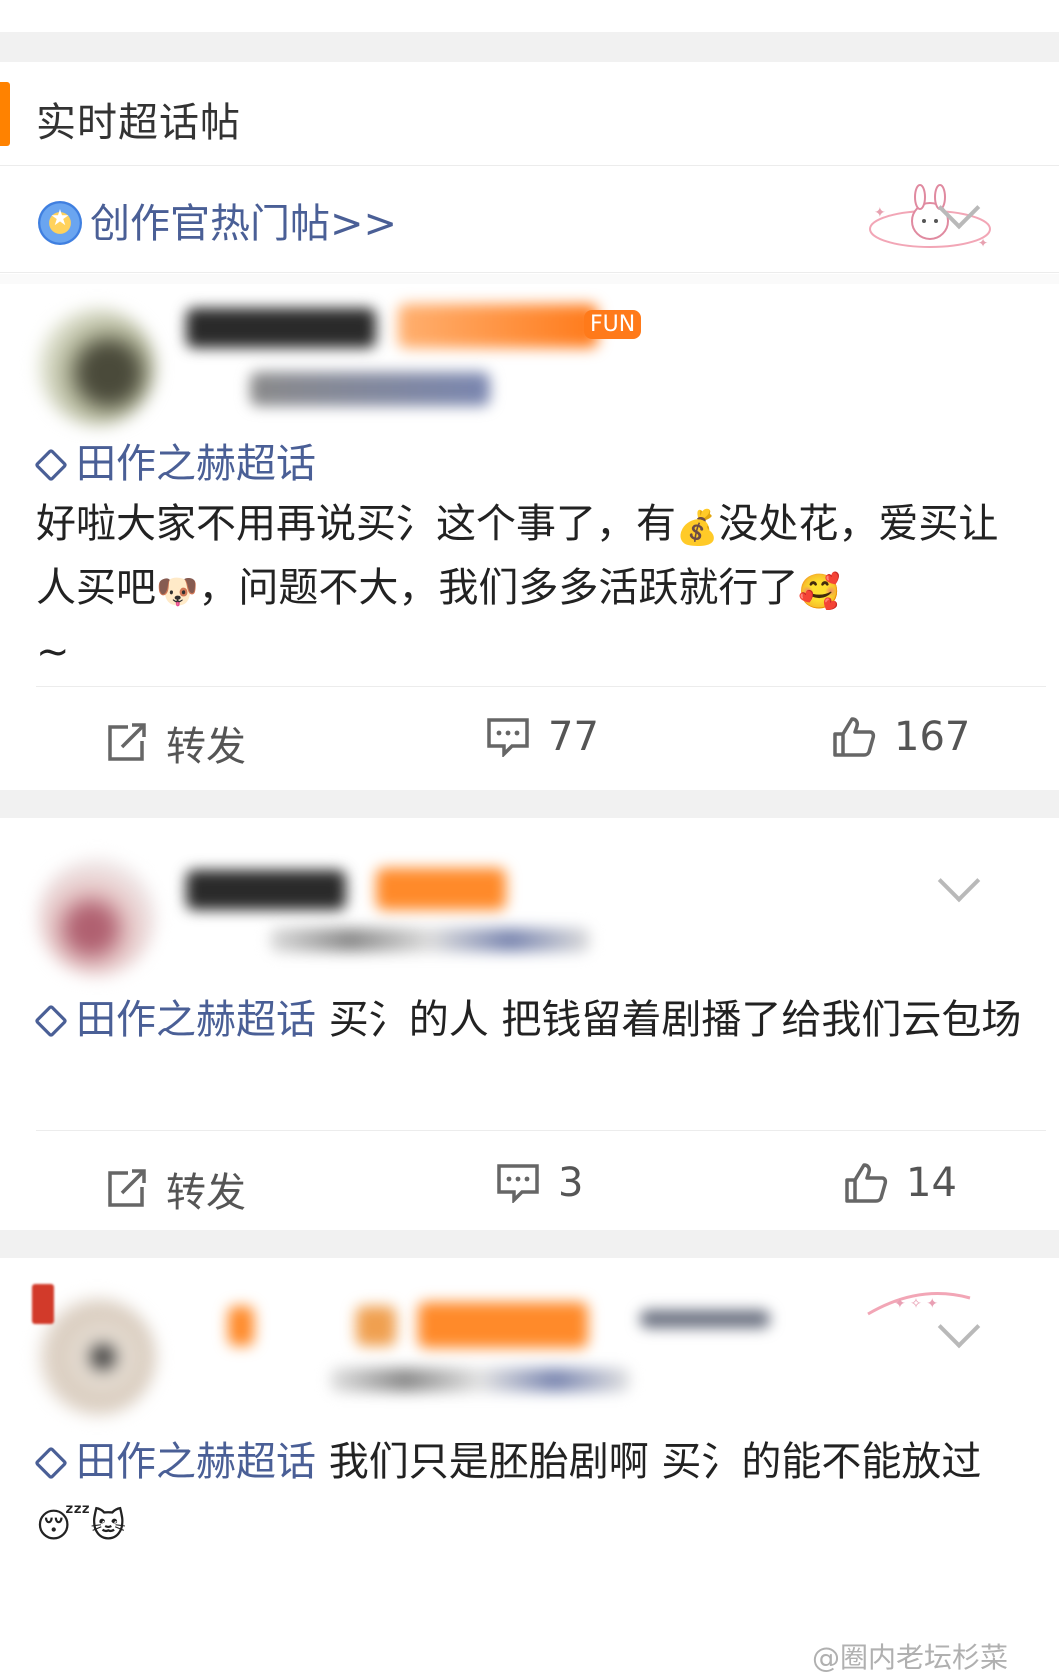 The image size is (1059, 1680). Describe the element at coordinates (900, 1183) in the screenshot. I see `like-button: 14` at that location.